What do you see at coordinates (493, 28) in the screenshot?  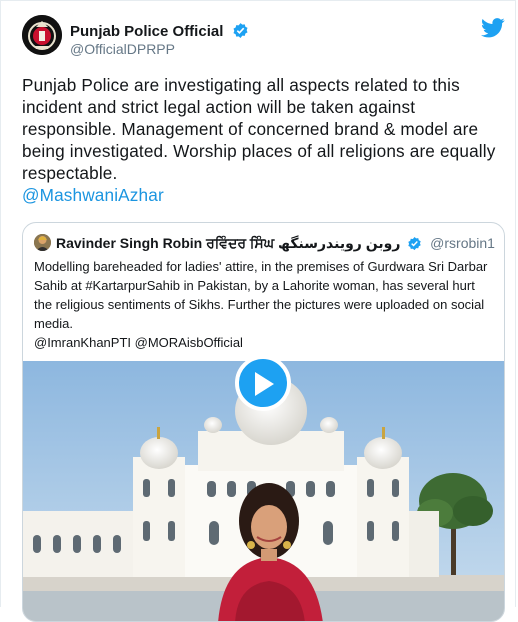 I see `twitter-bird-icon` at bounding box center [493, 28].